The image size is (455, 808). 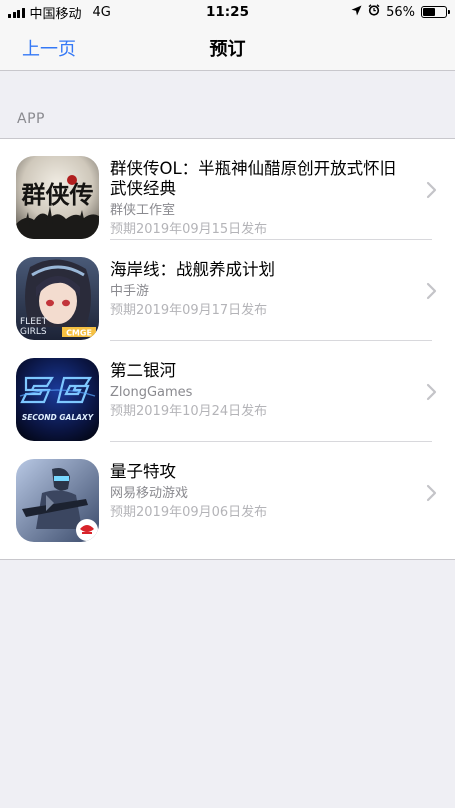 I want to click on qunxiazhuan-app-icon: 群侠传, so click(x=57, y=197).